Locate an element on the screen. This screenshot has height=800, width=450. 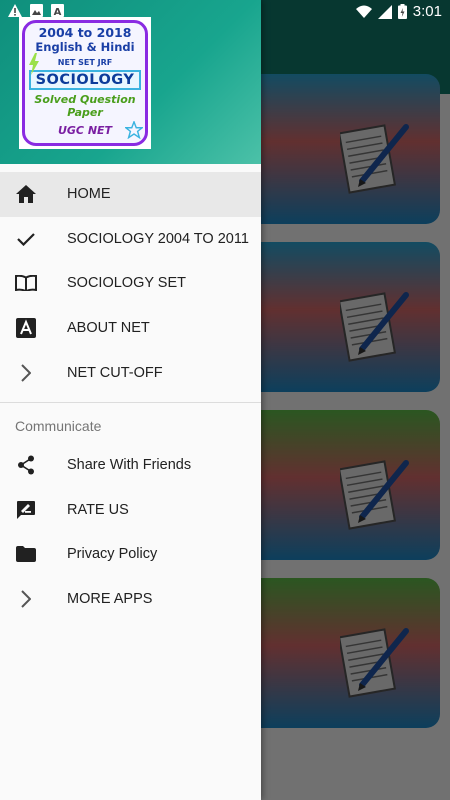
logo-line: 2004 to 2018 is located at coordinates (85, 32).